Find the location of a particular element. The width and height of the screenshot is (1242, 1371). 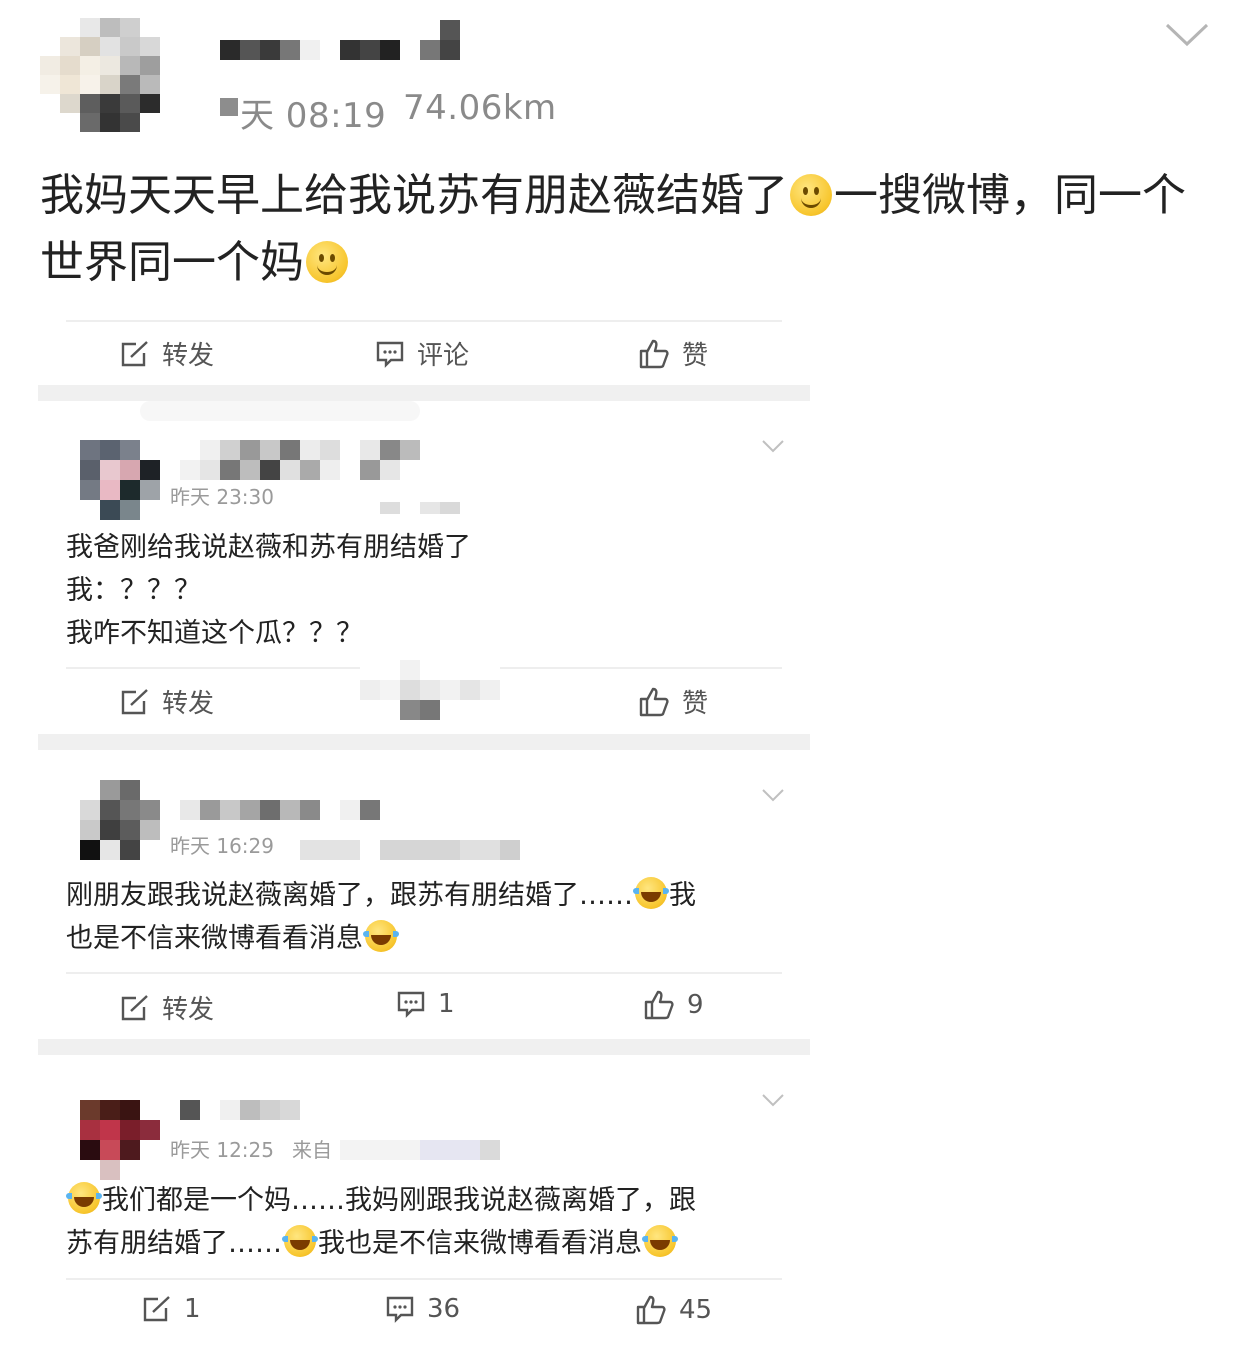

repost-count: 1 is located at coordinates (192, 1309).